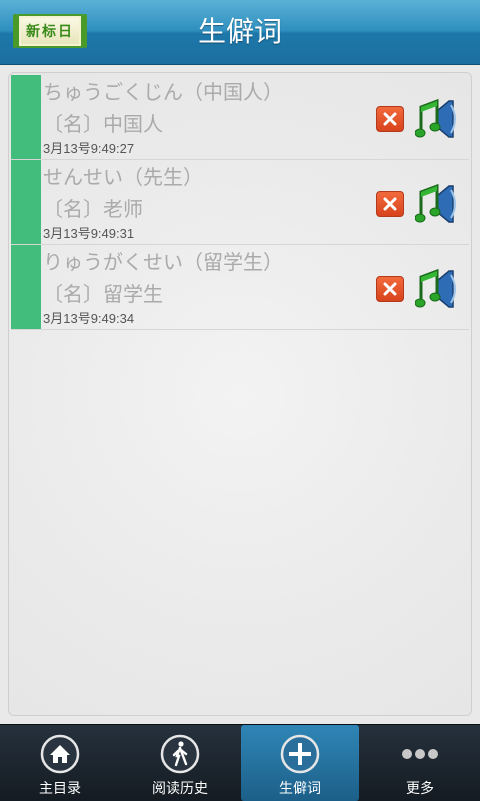  What do you see at coordinates (180, 789) in the screenshot?
I see `nav-label: 阅读历史` at bounding box center [180, 789].